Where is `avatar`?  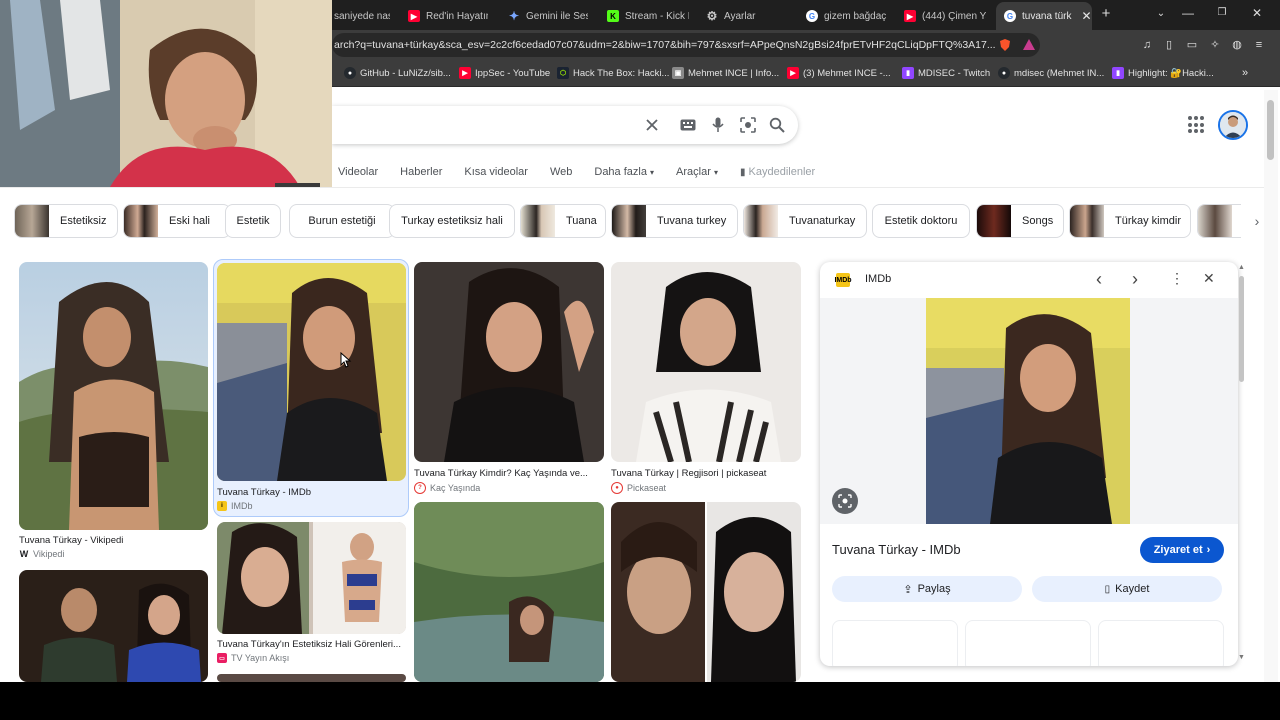 avatar is located at coordinates (1233, 125).